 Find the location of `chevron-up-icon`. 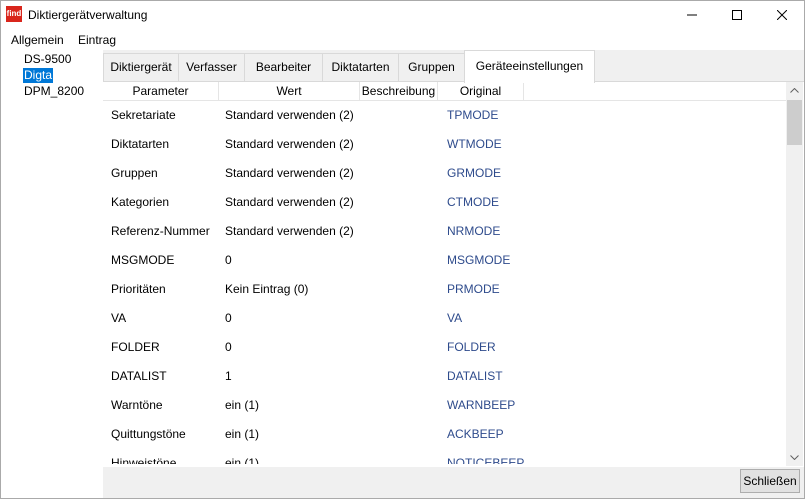

chevron-up-icon is located at coordinates (794, 90).